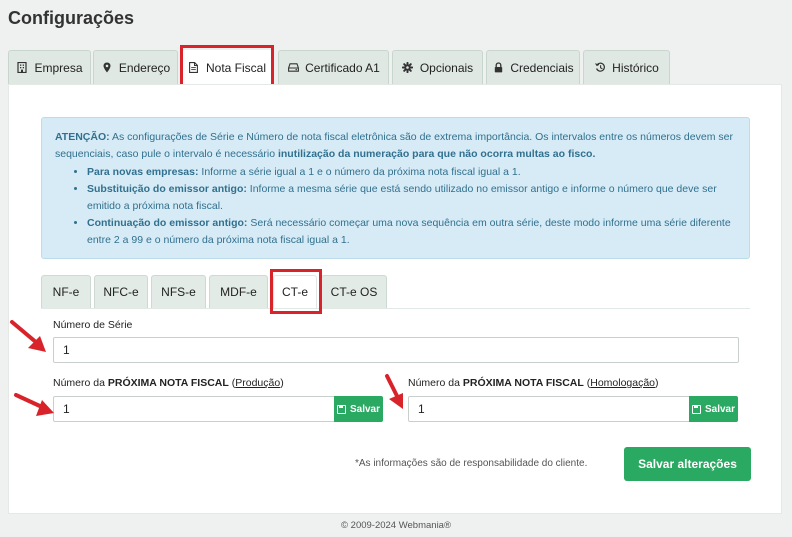  Describe the element at coordinates (396, 525) in the screenshot. I see `footer-copyright: © 2009-2024 Webmania®` at that location.